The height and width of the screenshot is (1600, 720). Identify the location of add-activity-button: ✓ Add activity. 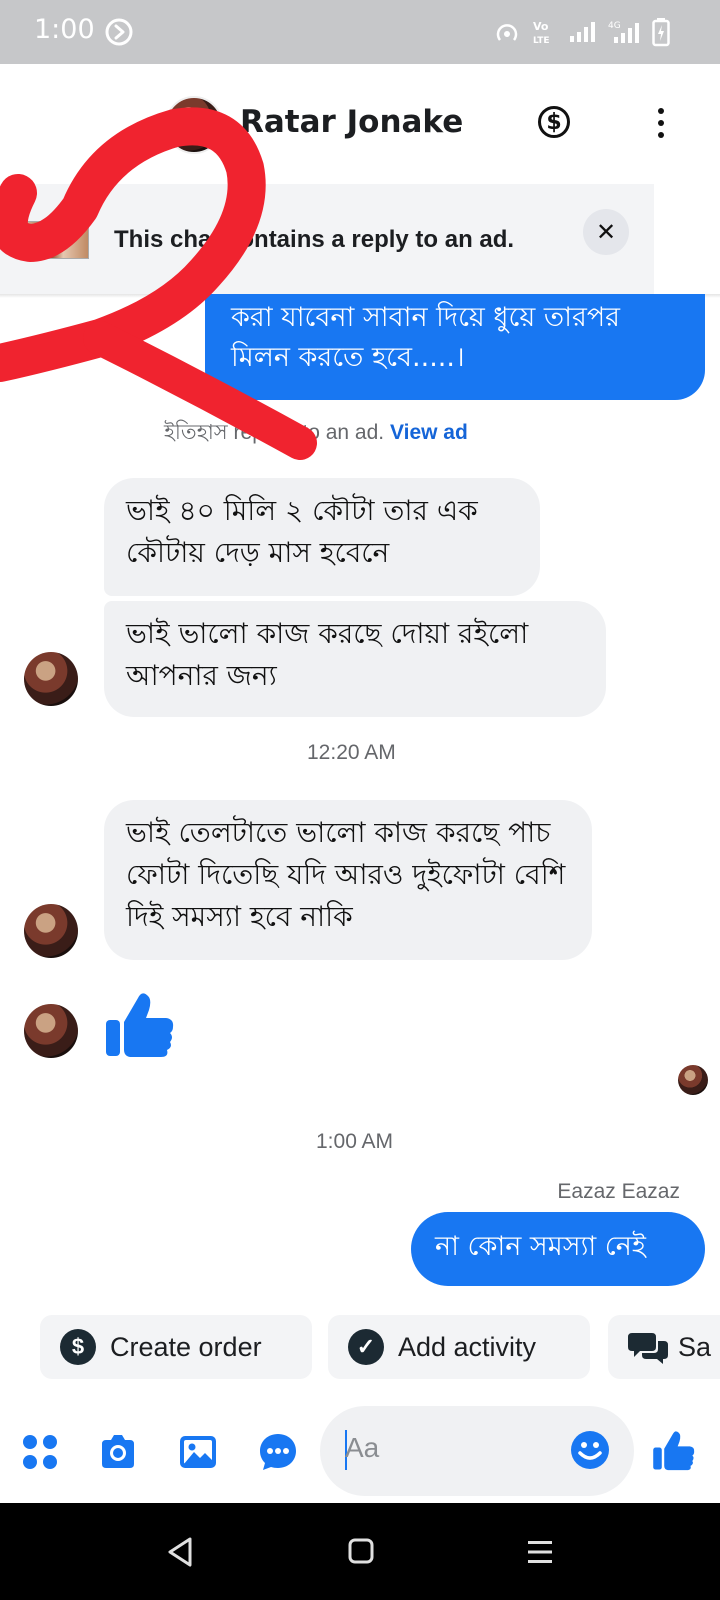
(459, 1347).